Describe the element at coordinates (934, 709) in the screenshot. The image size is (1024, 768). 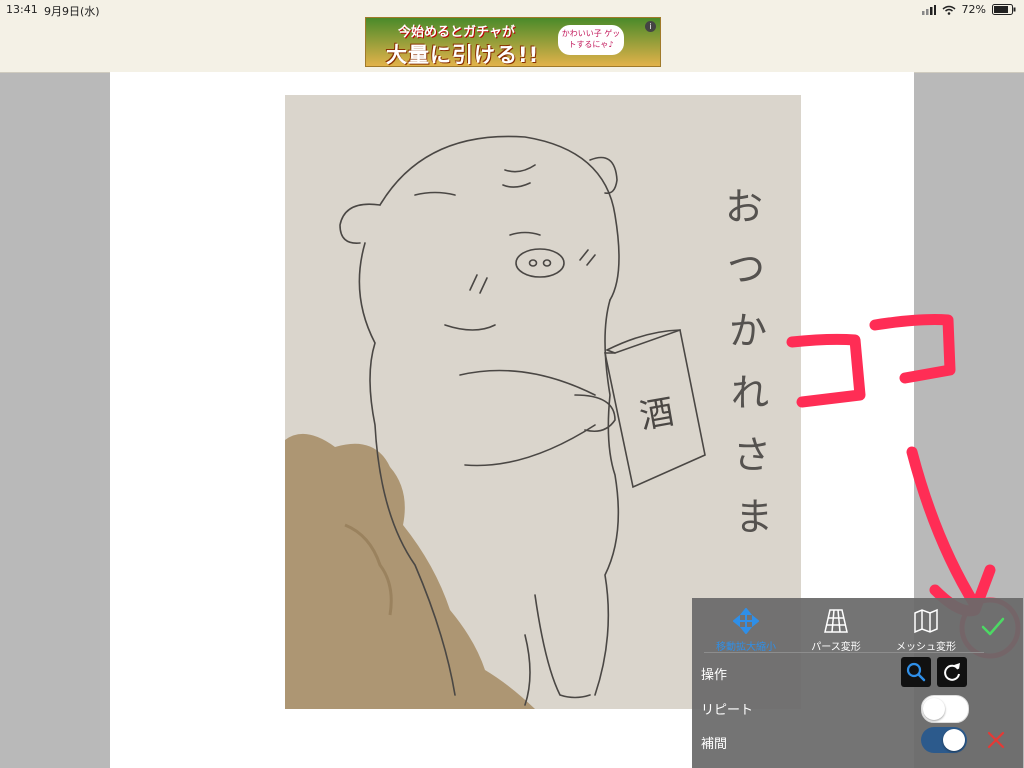
I see `repeat-toggle-knob` at that location.